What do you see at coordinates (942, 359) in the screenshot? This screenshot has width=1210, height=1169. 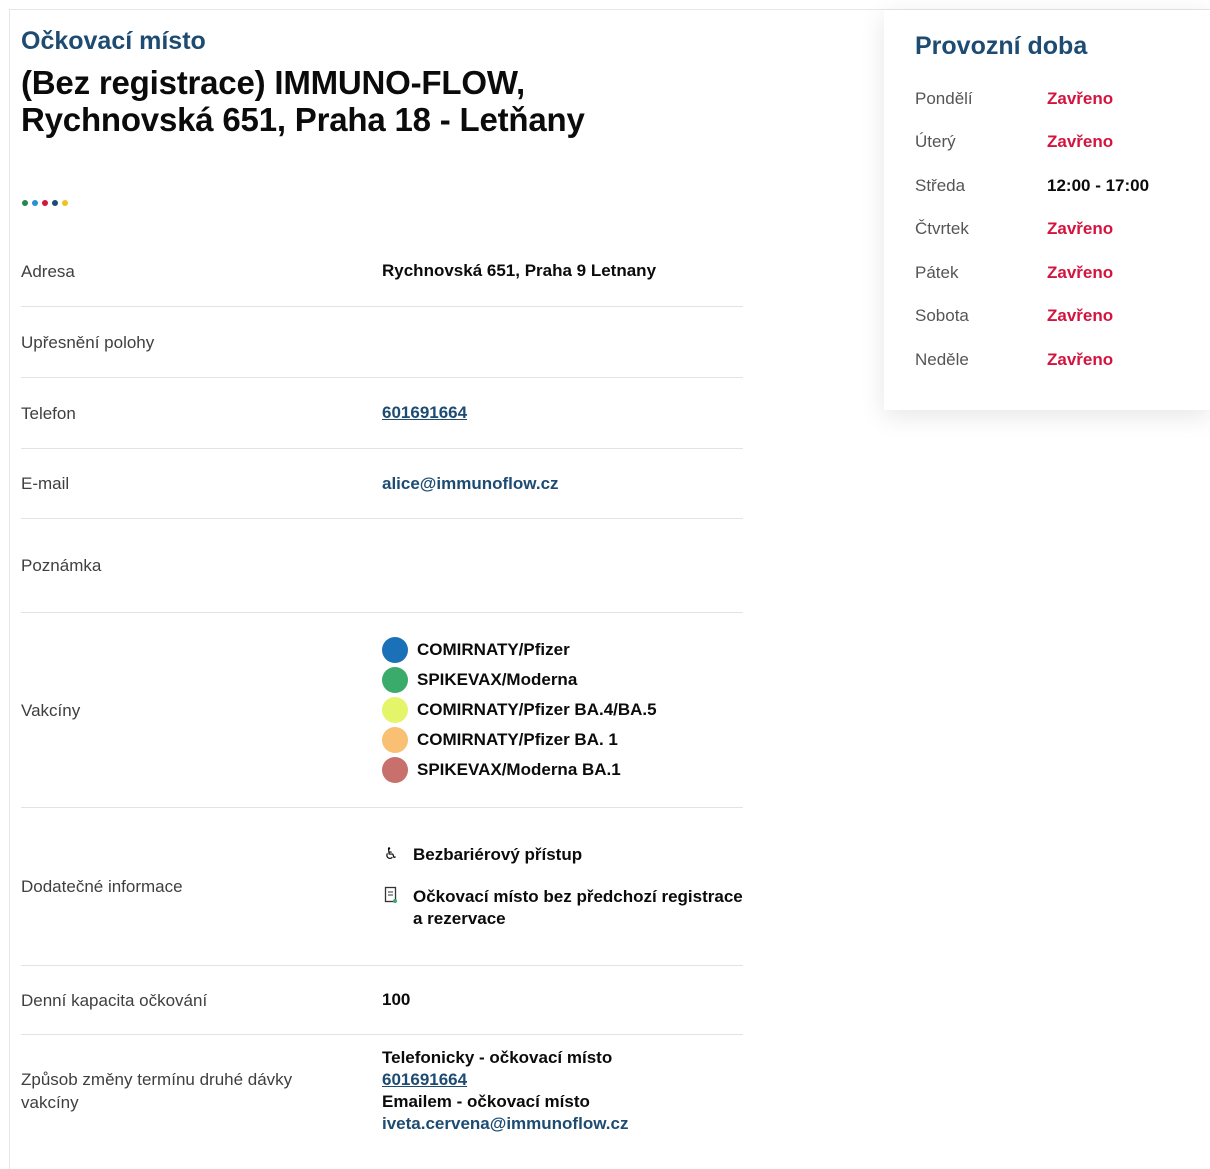 I see `hours-day: Neděle` at bounding box center [942, 359].